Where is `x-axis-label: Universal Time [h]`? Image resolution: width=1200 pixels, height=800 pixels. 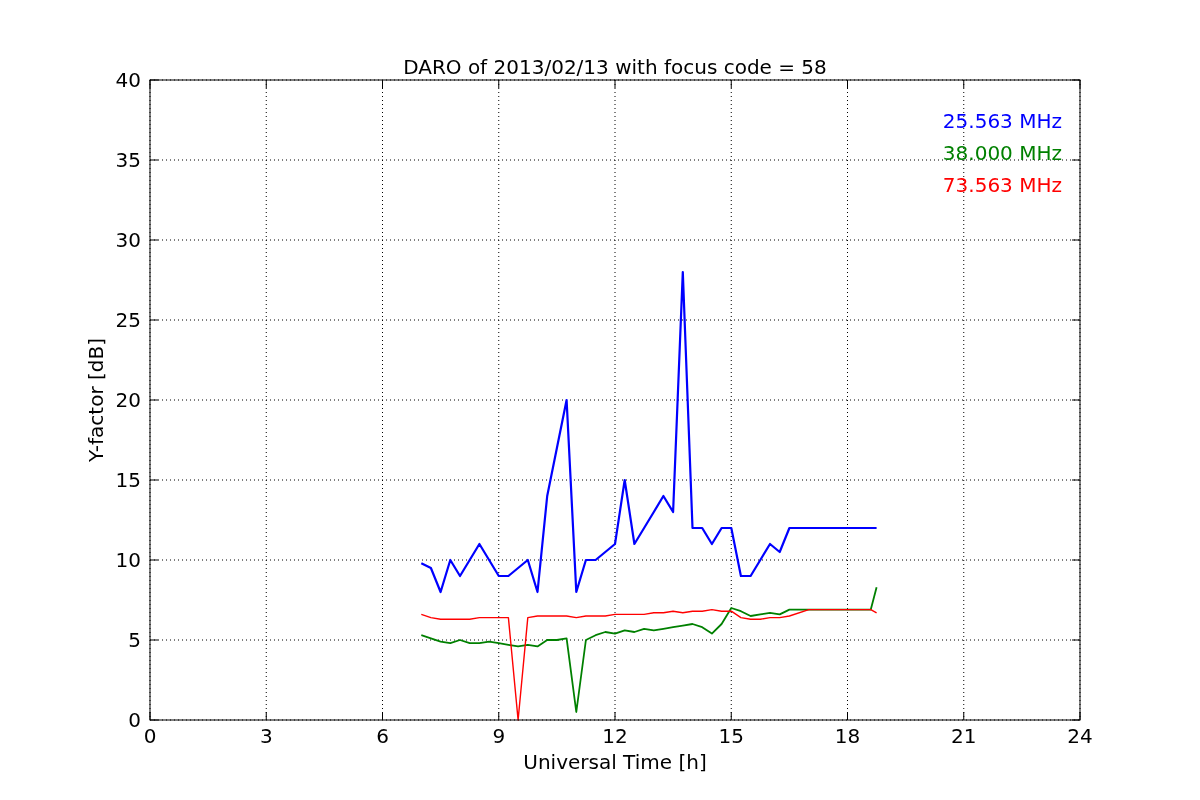 x-axis-label: Universal Time [h] is located at coordinates (615, 762).